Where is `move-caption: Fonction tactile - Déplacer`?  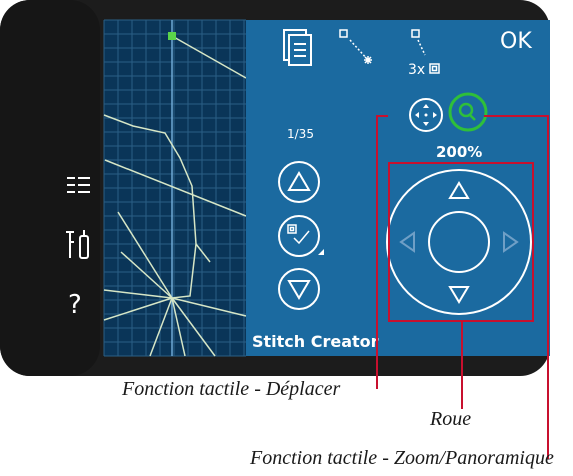
move-caption: Fonction tactile - Déplacer is located at coordinates (231, 389).